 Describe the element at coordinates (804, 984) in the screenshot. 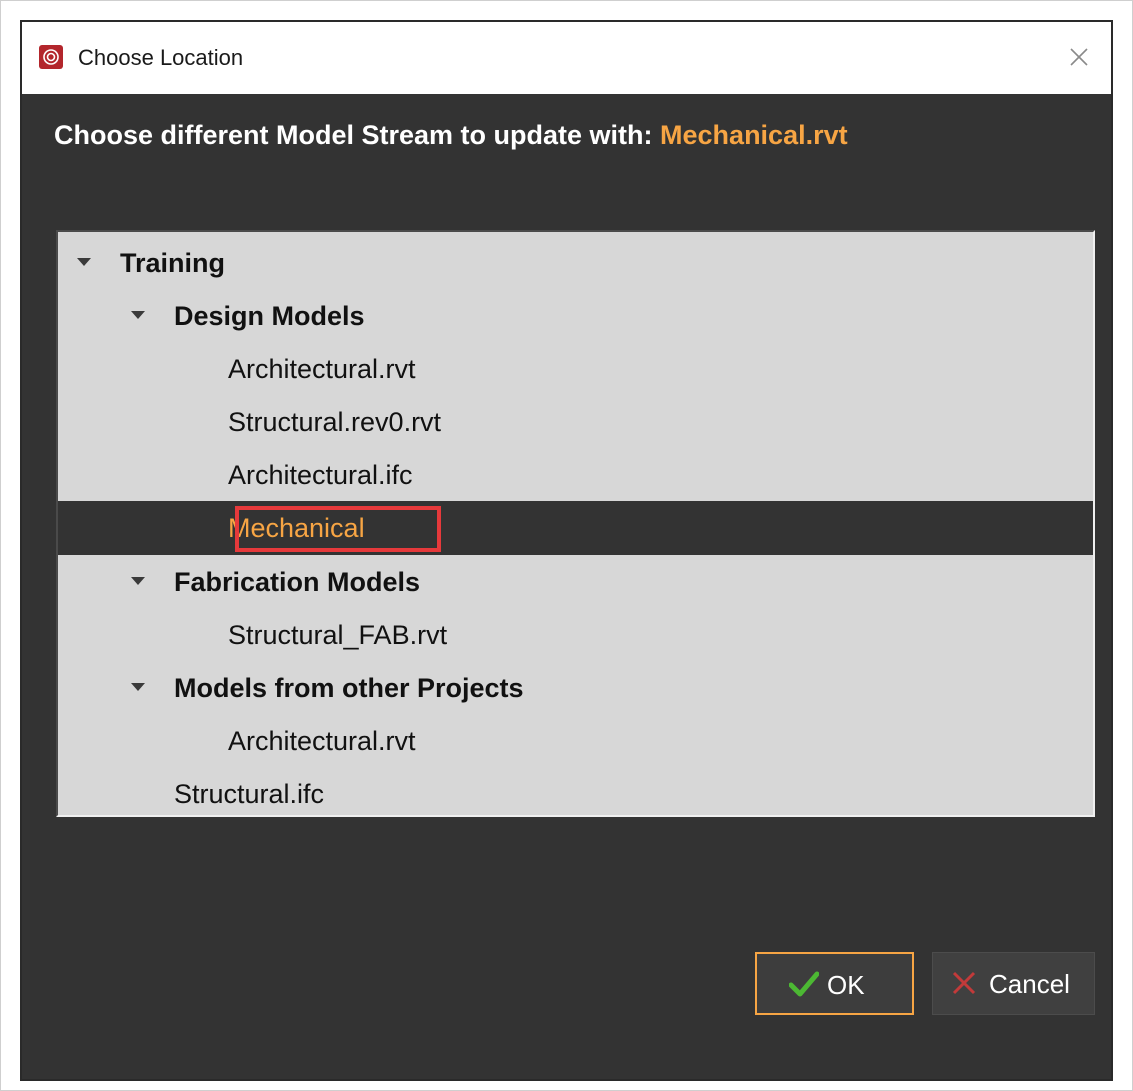

I see `checkmark-icon` at that location.